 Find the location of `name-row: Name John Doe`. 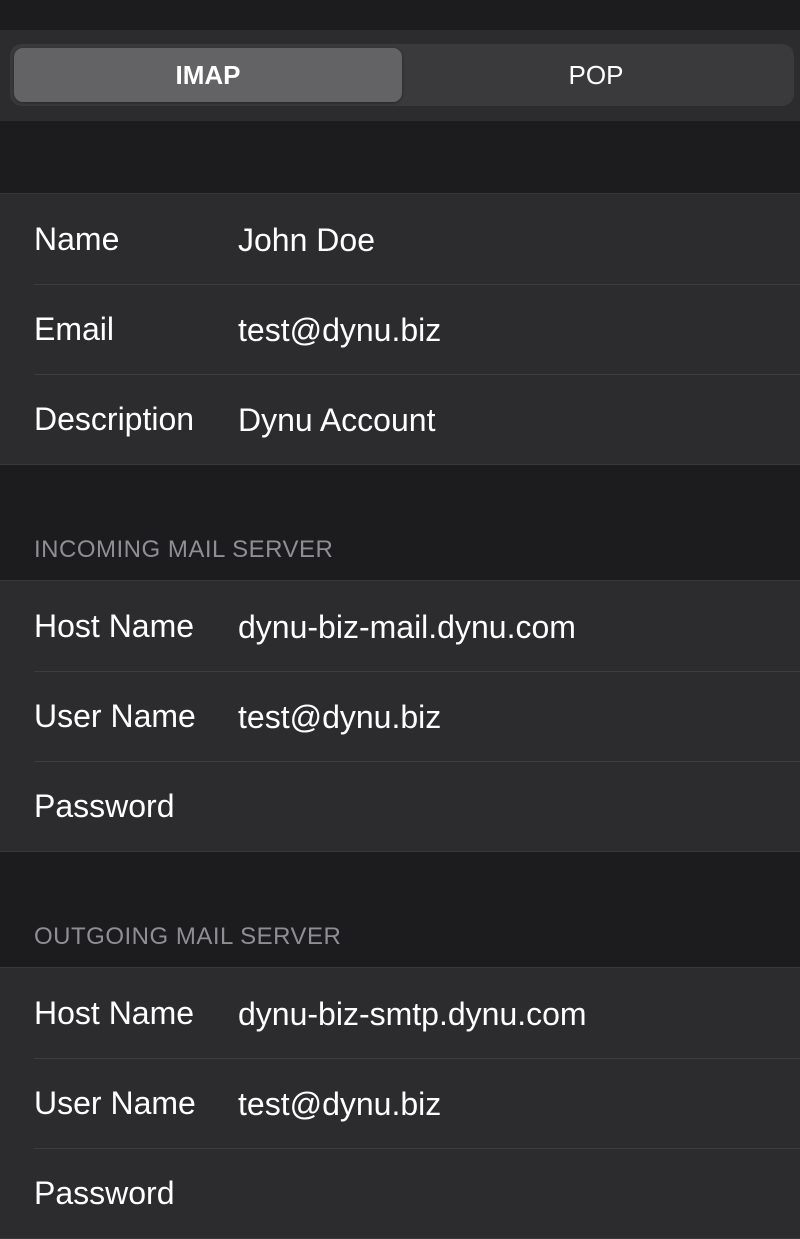

name-row: Name John Doe is located at coordinates (400, 239).